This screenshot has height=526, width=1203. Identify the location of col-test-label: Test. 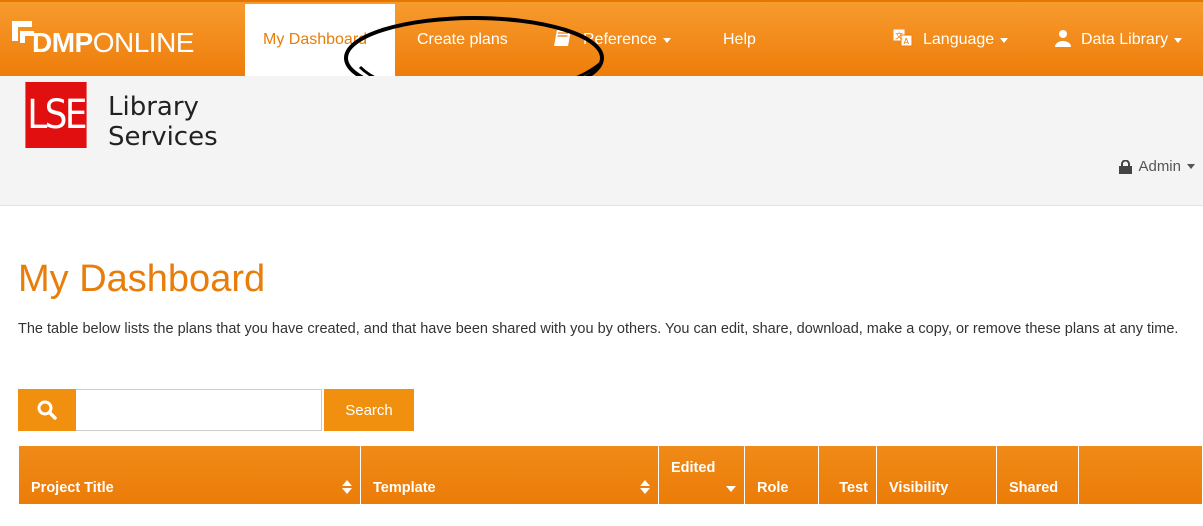
(853, 488).